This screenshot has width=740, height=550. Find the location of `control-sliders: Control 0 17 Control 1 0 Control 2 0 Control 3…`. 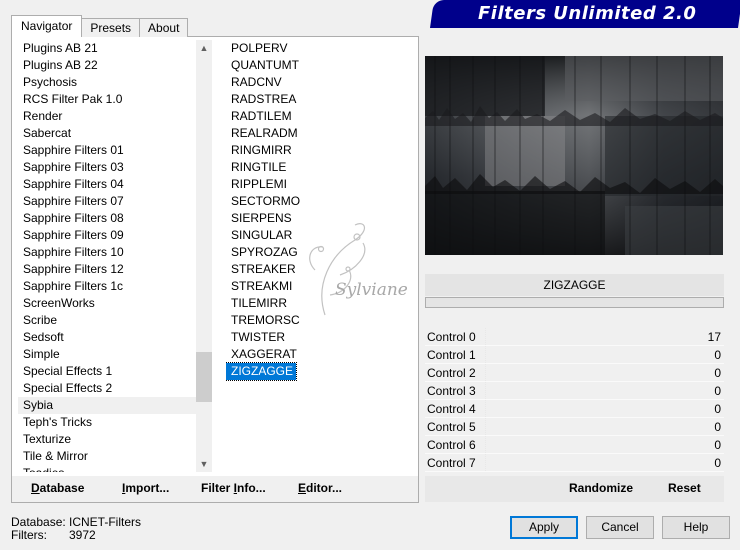

control-sliders: Control 0 17 Control 1 0 Control 2 0 Control 3… is located at coordinates (574, 400).